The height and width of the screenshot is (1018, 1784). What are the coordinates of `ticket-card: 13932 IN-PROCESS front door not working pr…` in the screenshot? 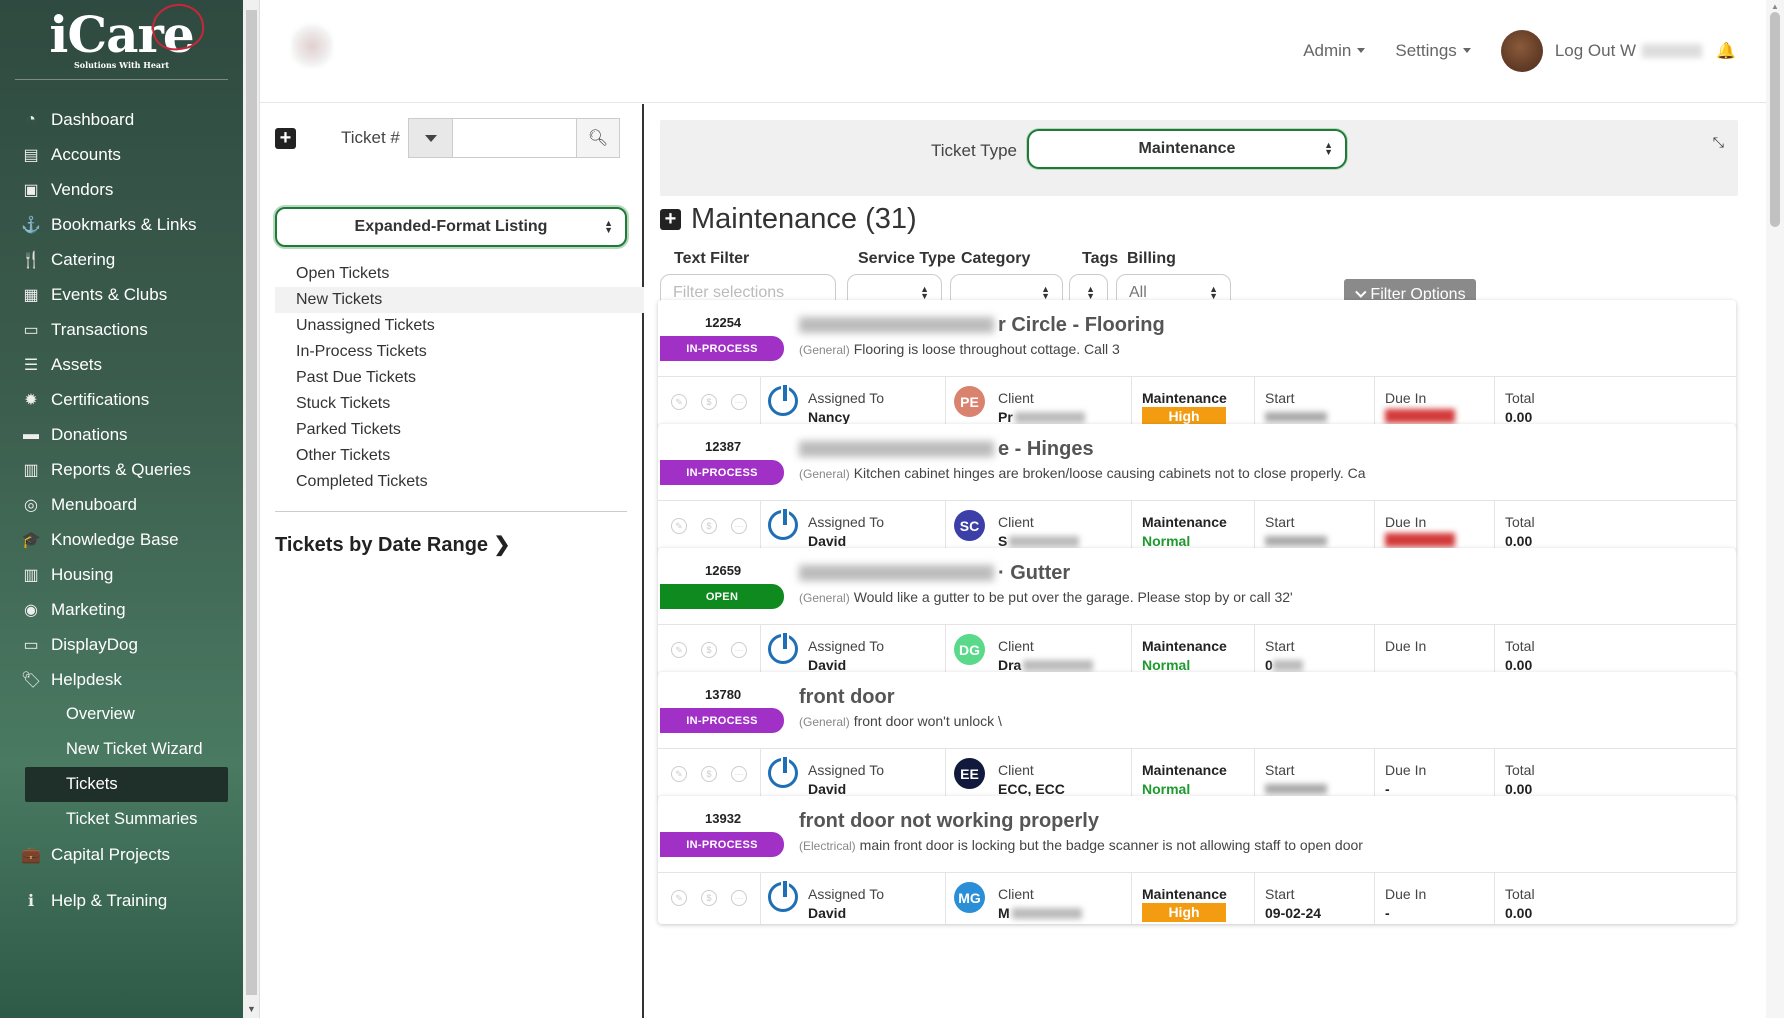 It's located at (1197, 860).